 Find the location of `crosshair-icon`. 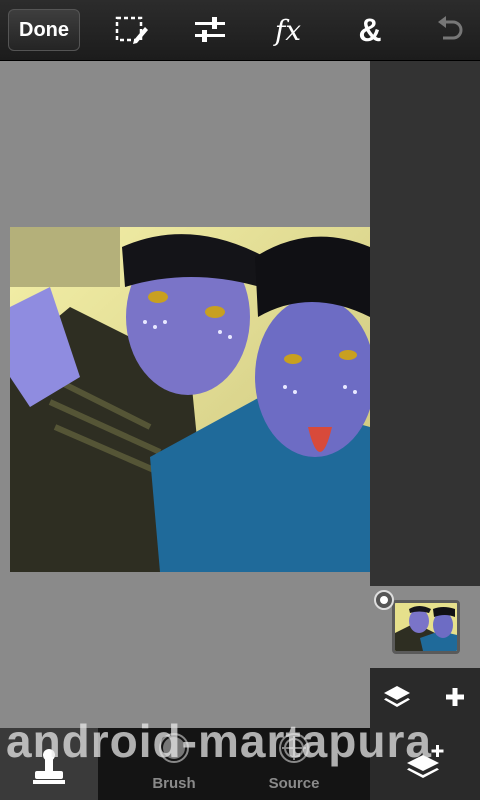

crosshair-icon is located at coordinates (294, 750).